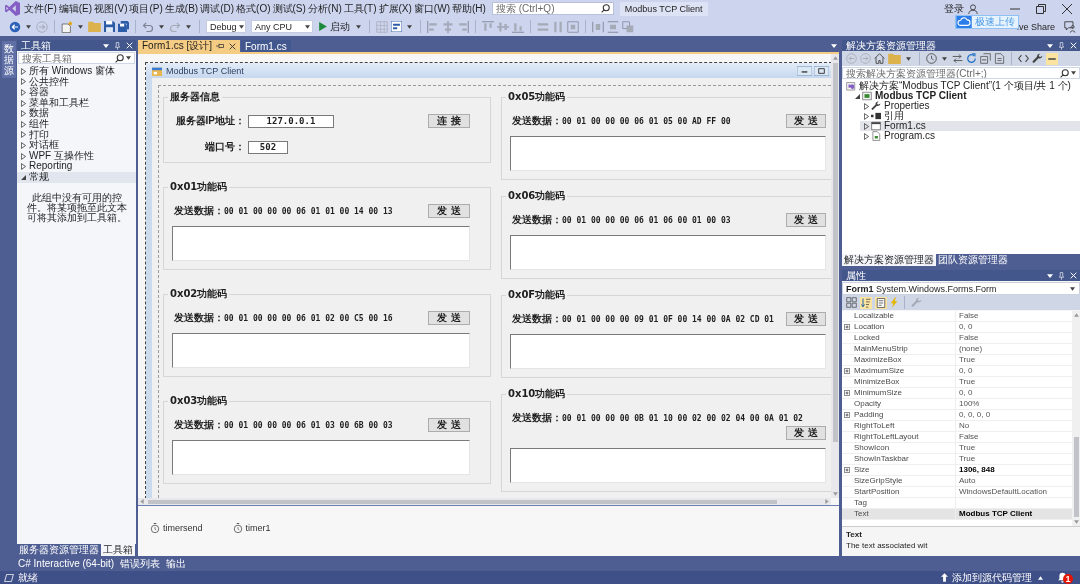 The width and height of the screenshot is (1080, 584). What do you see at coordinates (957, 470) in the screenshot?
I see `property-row: Size 1306, 848` at bounding box center [957, 470].